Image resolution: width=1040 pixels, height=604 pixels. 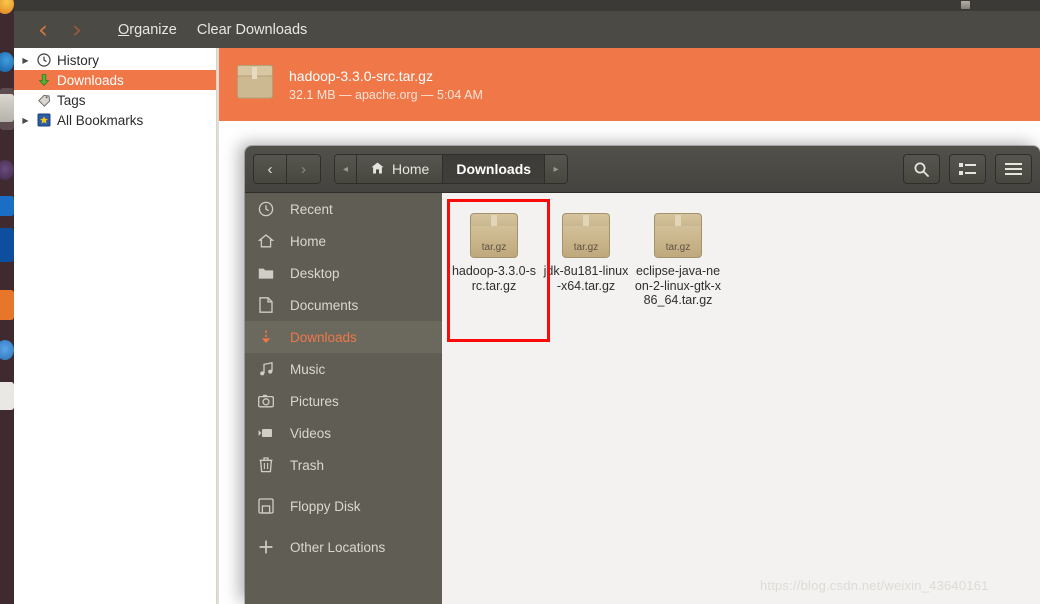 What do you see at coordinates (7, 108) in the screenshot?
I see `launcher-icon-files` at bounding box center [7, 108].